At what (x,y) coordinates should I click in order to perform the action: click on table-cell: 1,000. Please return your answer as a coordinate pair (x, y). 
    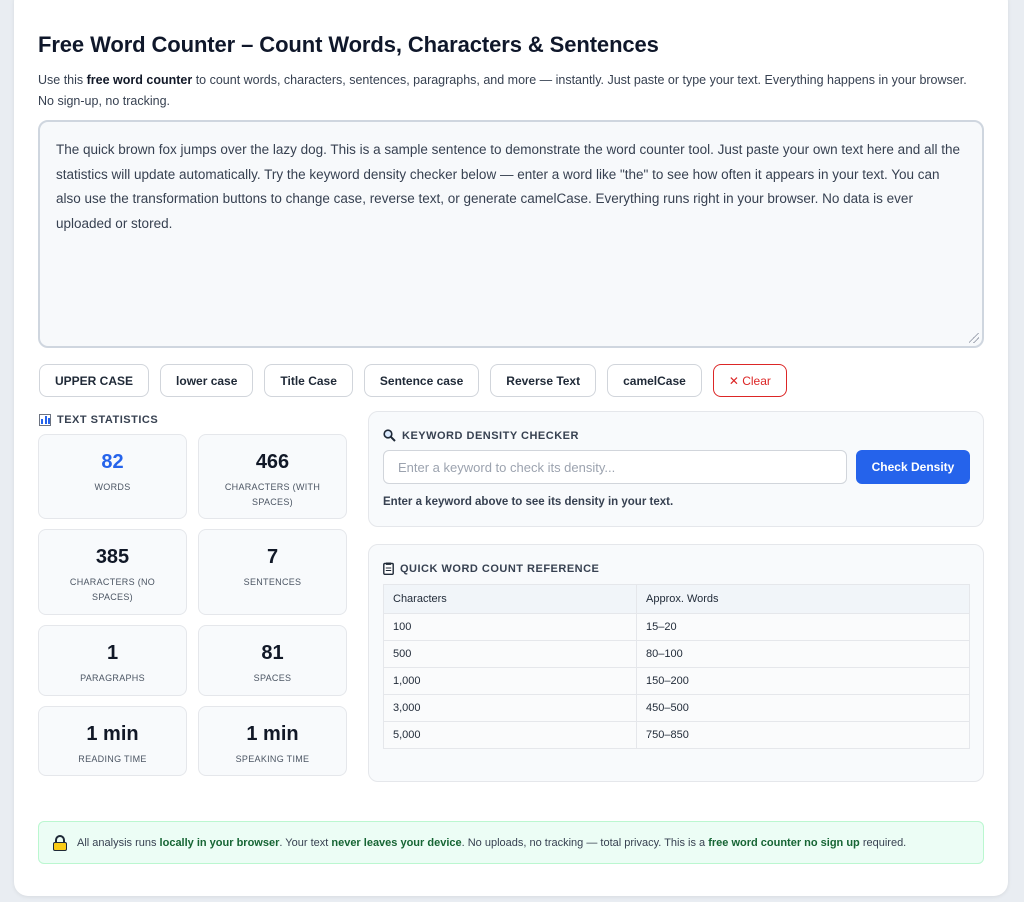
    Looking at the image, I should click on (510, 681).